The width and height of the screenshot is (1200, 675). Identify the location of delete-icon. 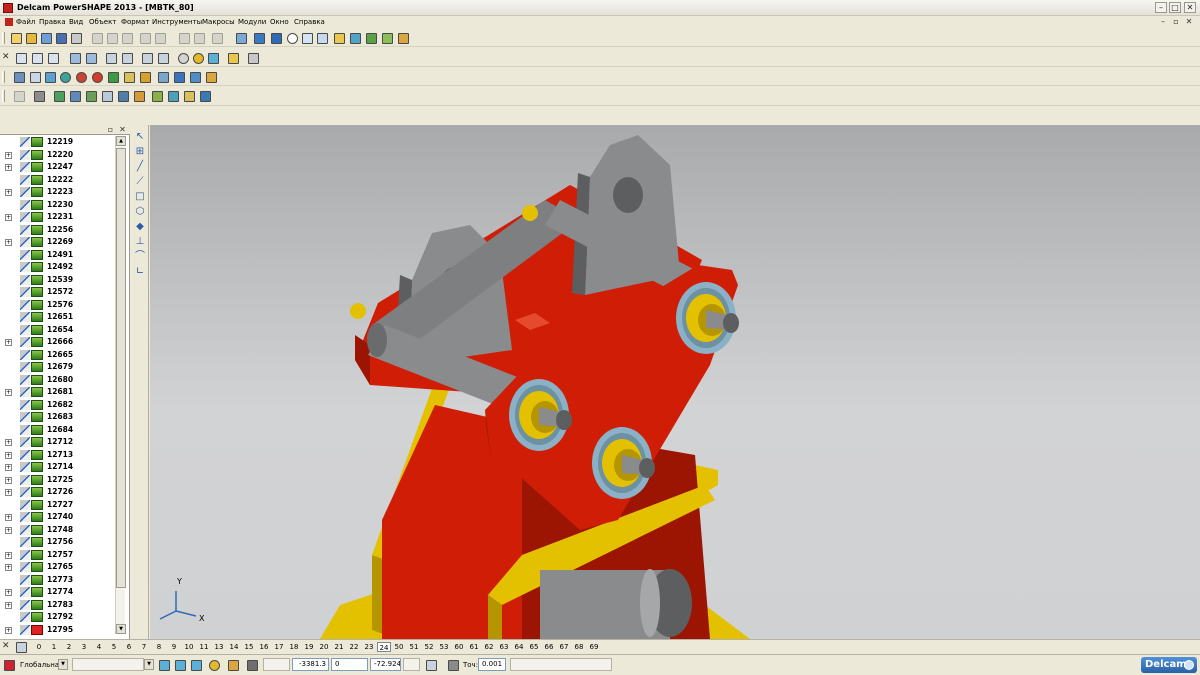
(160, 38).